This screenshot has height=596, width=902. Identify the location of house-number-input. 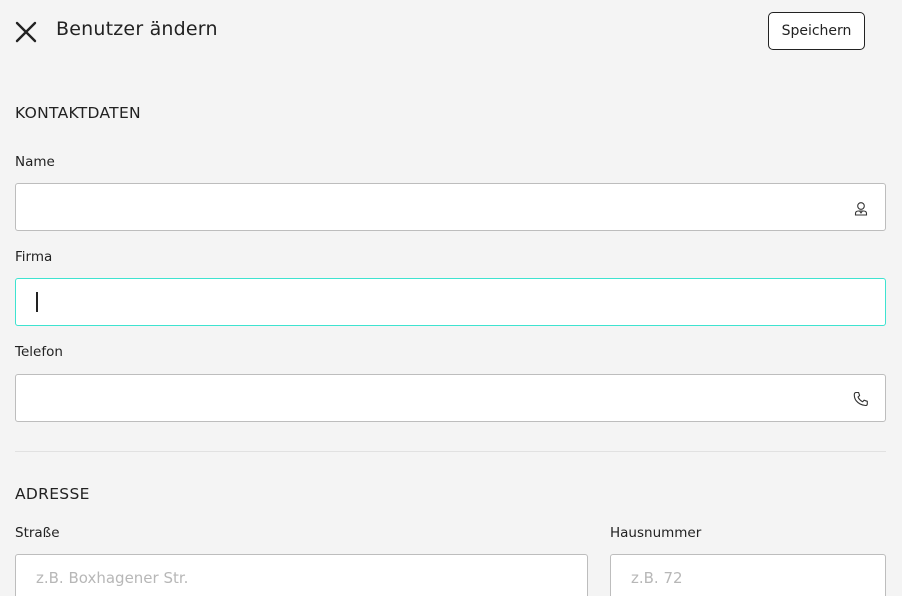
(748, 575).